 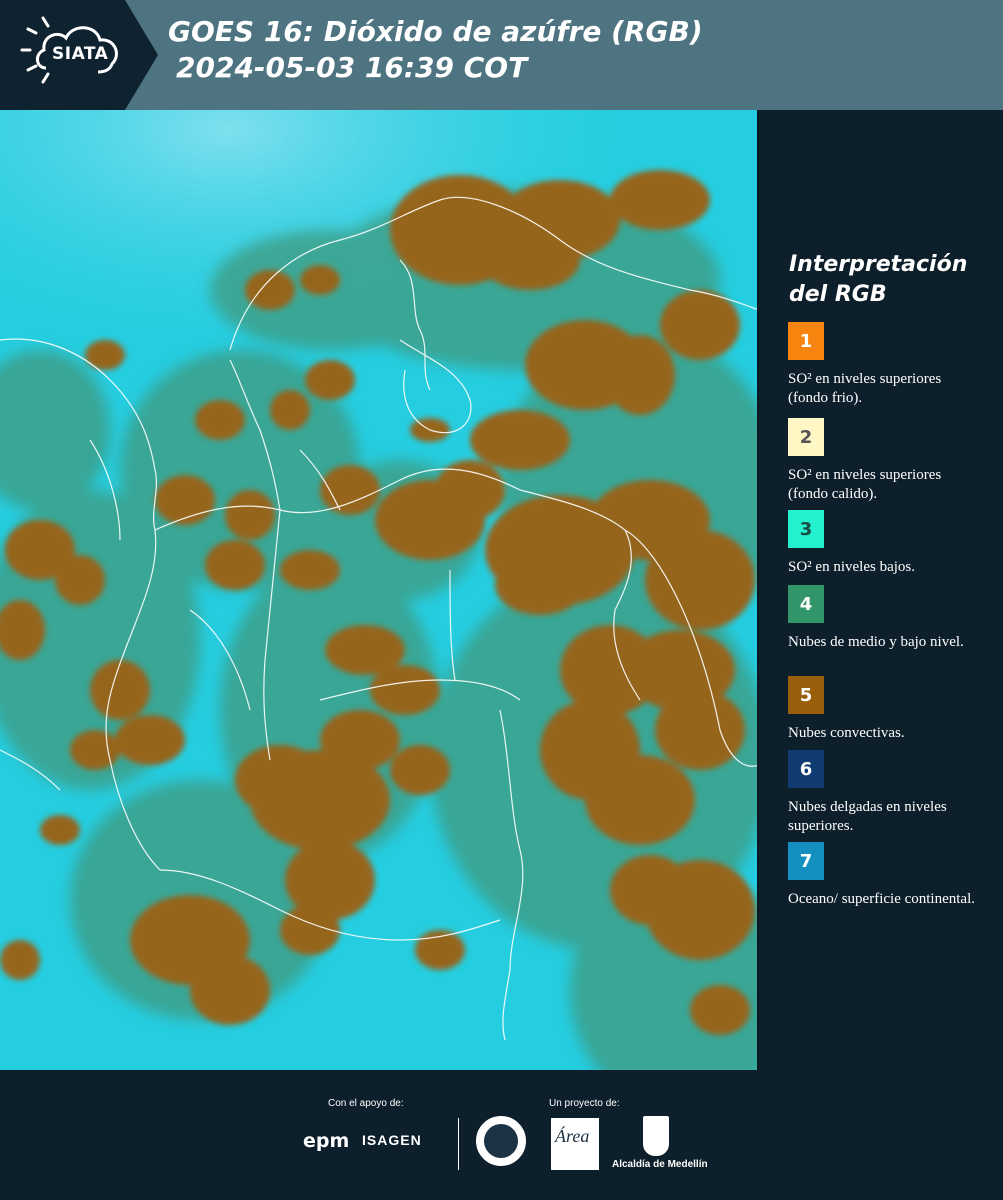 What do you see at coordinates (392, 1140) in the screenshot?
I see `isagen-logo: ISAGEN` at bounding box center [392, 1140].